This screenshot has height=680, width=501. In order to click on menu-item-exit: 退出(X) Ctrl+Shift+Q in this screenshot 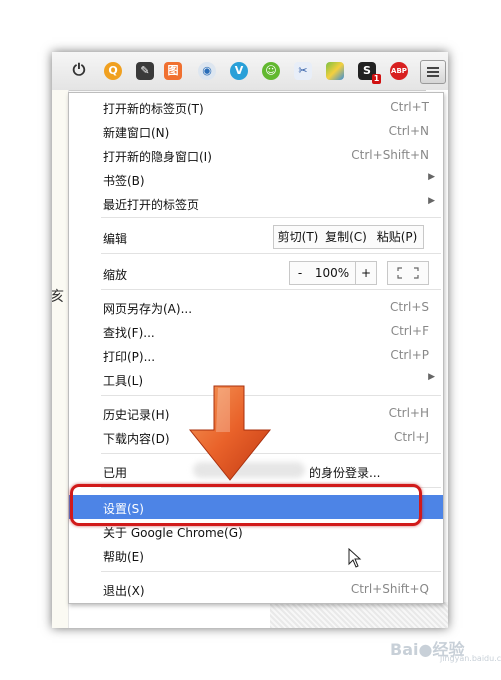, I will do `click(256, 589)`.